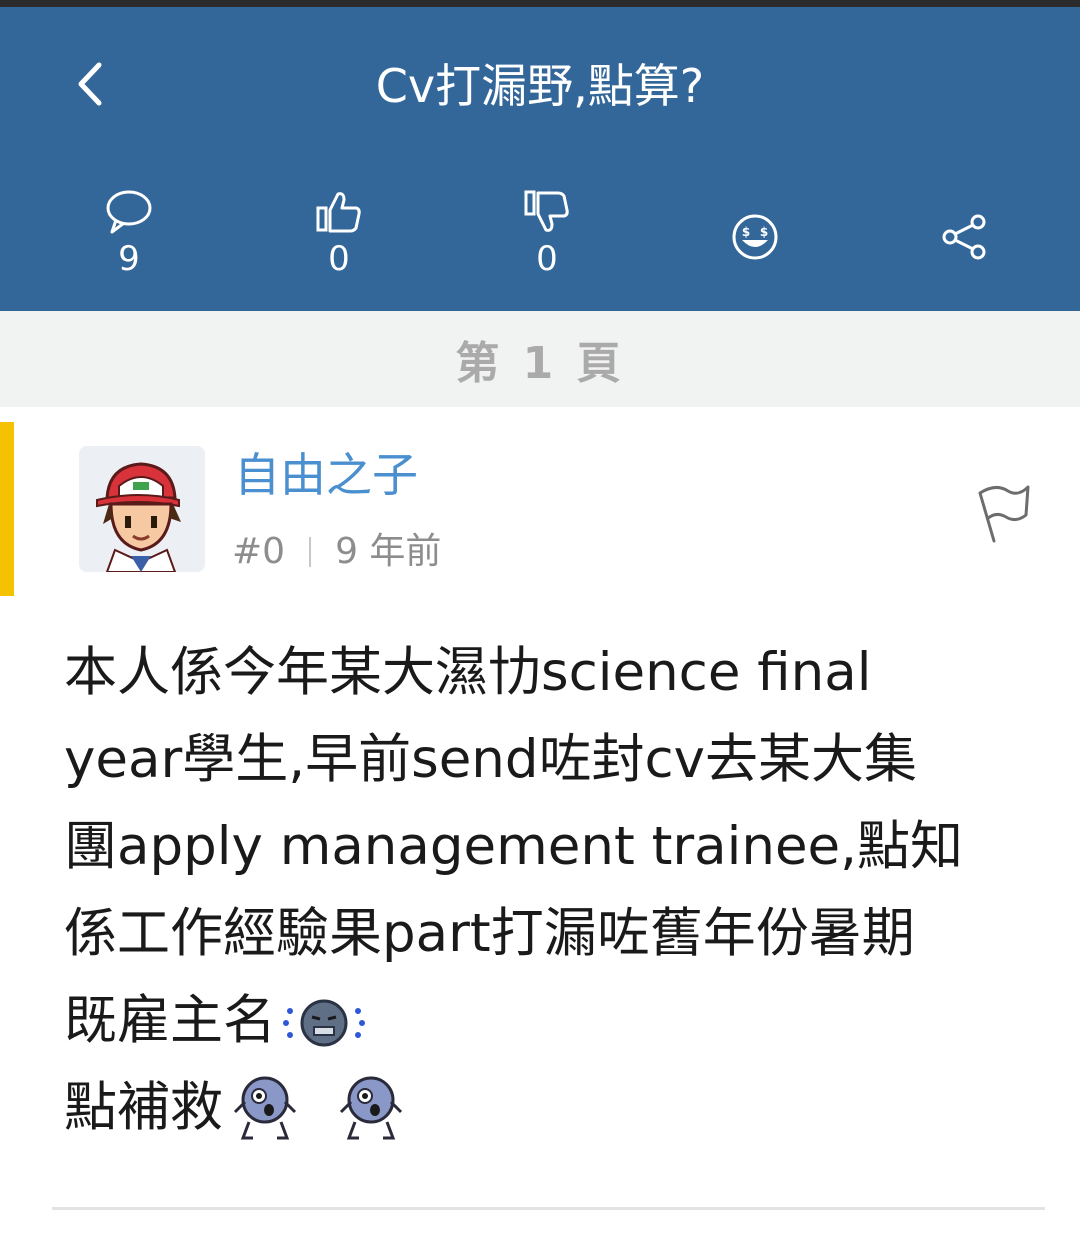 This screenshot has width=1080, height=1234. I want to click on comments-button: 9, so click(129, 242).